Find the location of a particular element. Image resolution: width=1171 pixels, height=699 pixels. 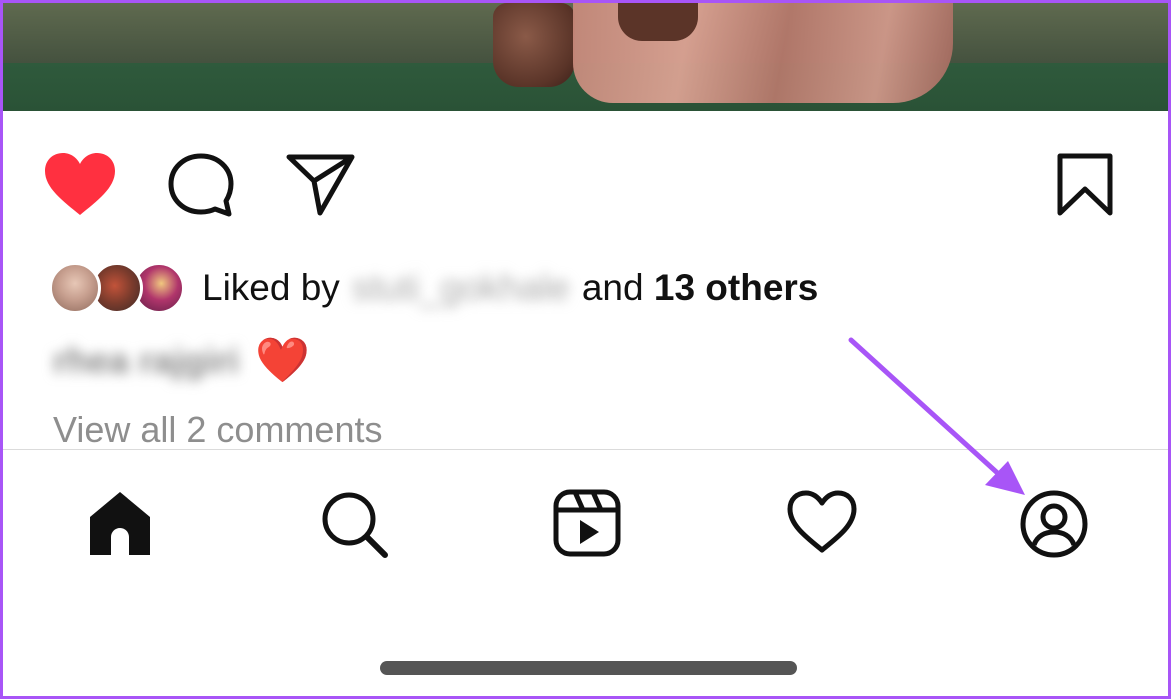

nav-home-button is located at coordinates (120, 523).